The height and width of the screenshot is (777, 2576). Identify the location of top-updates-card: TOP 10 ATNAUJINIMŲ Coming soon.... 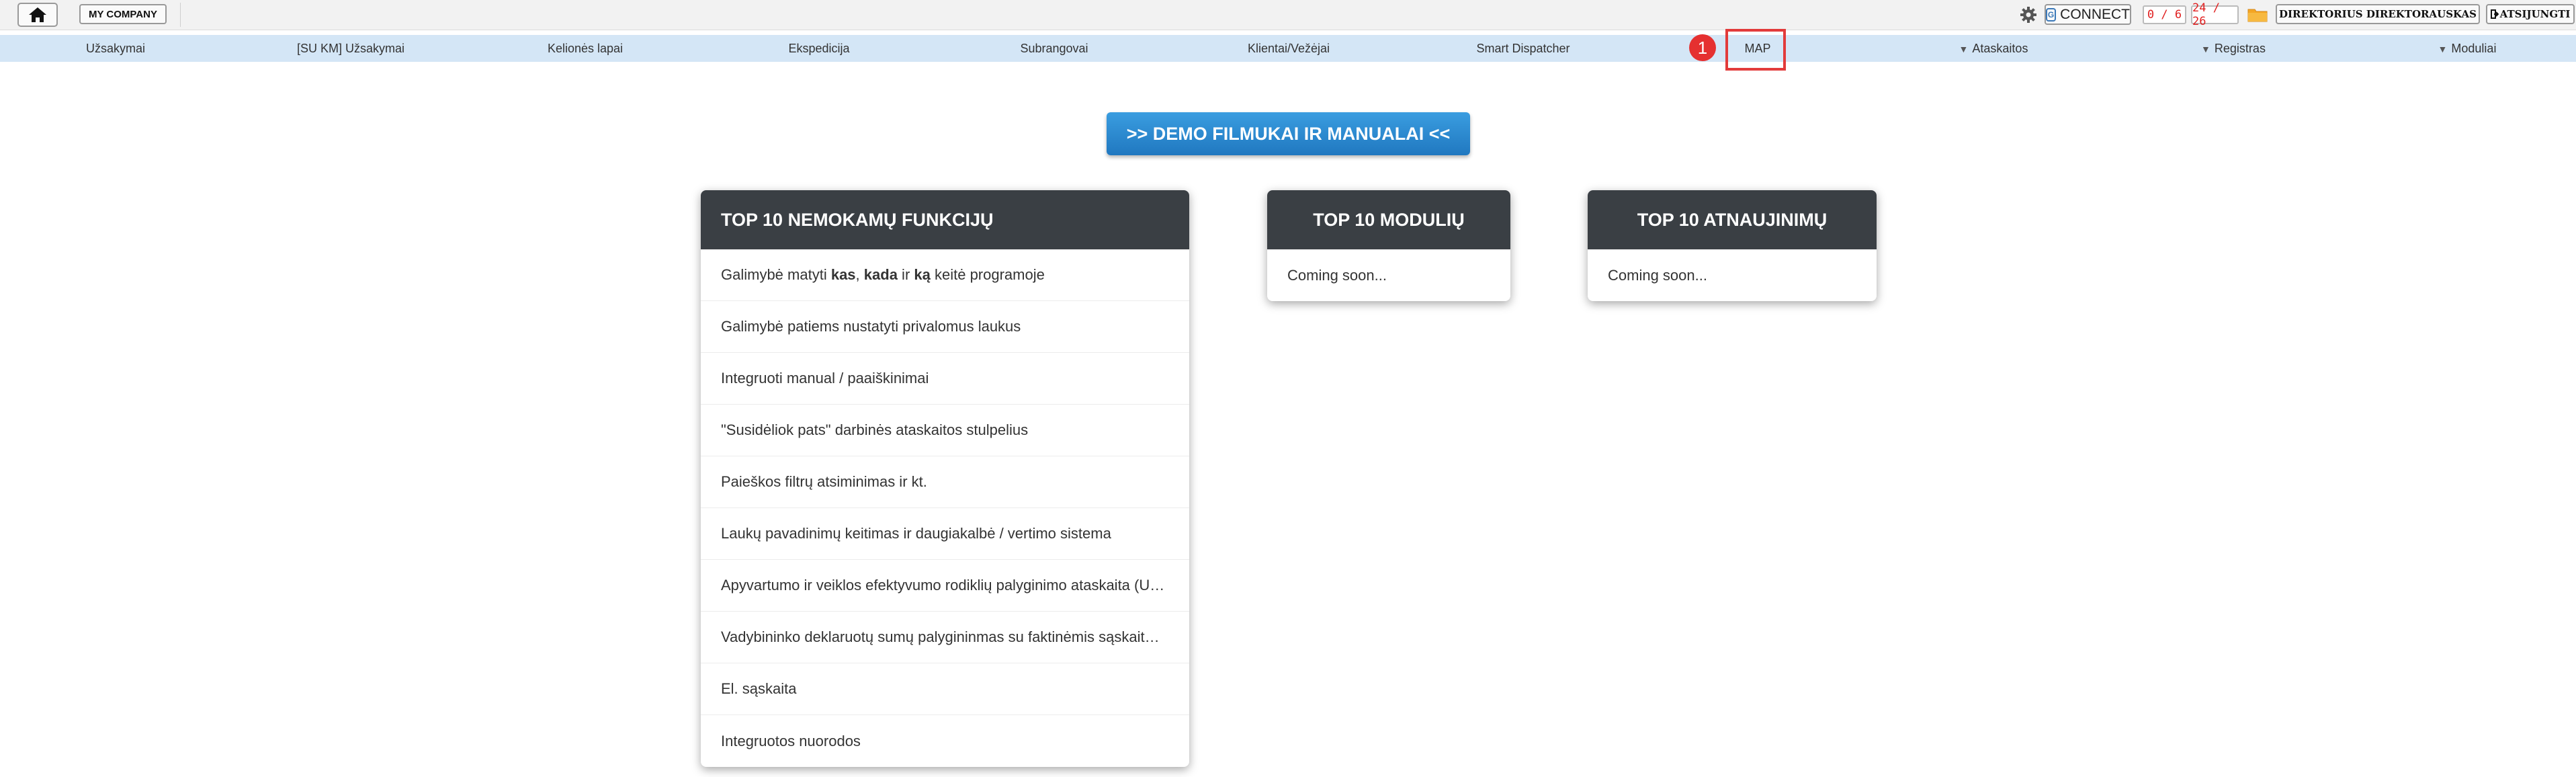
(1732, 246).